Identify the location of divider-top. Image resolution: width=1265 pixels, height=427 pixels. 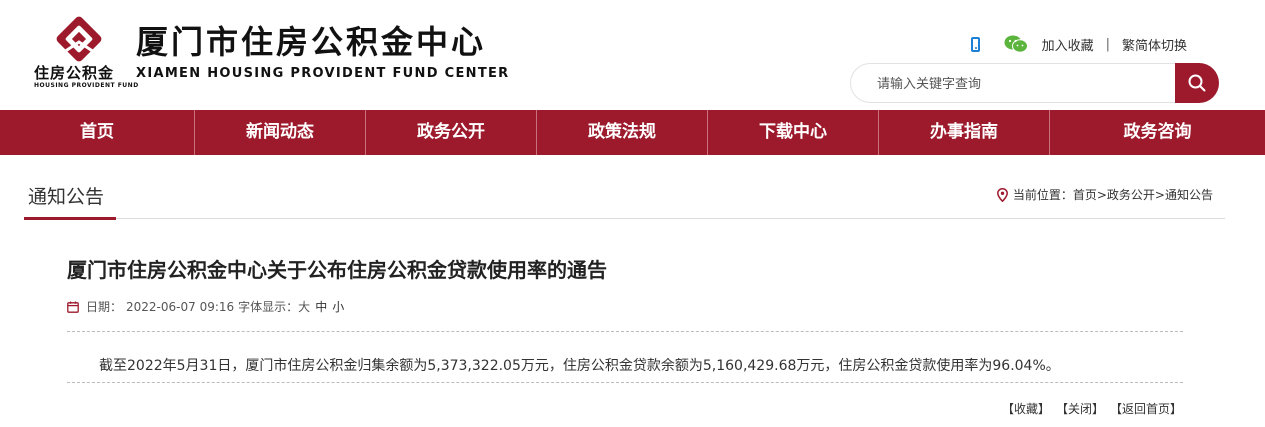
(625, 331).